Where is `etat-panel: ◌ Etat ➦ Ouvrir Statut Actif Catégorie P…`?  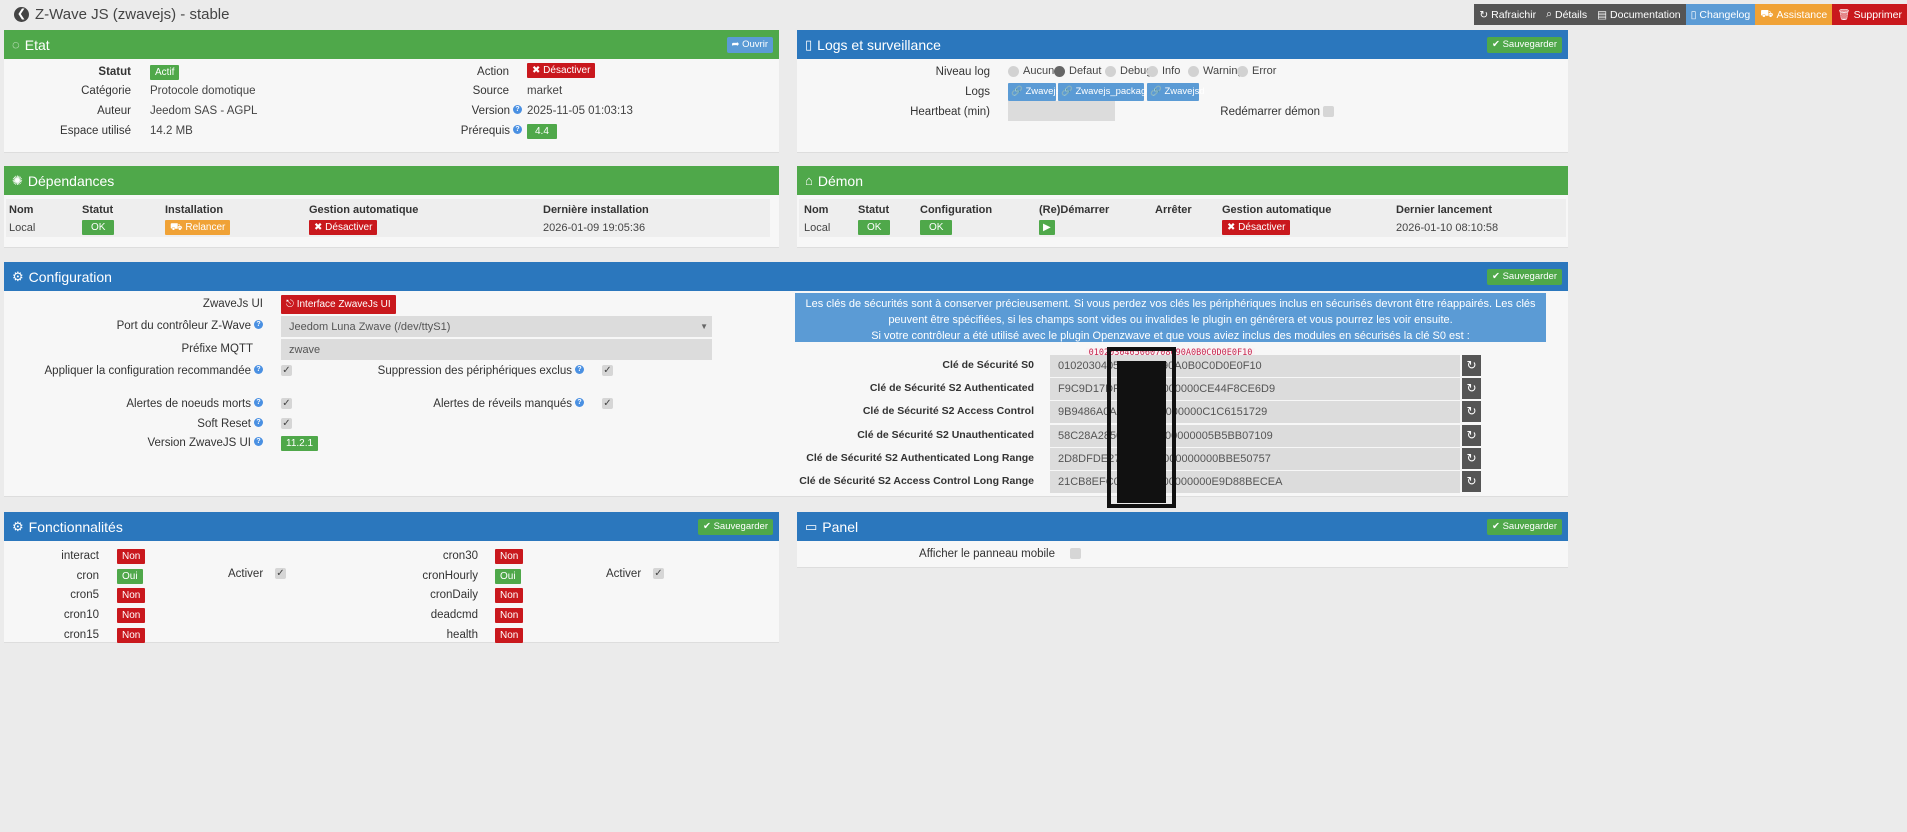 etat-panel: ◌ Etat ➦ Ouvrir Statut Actif Catégorie P… is located at coordinates (391, 91).